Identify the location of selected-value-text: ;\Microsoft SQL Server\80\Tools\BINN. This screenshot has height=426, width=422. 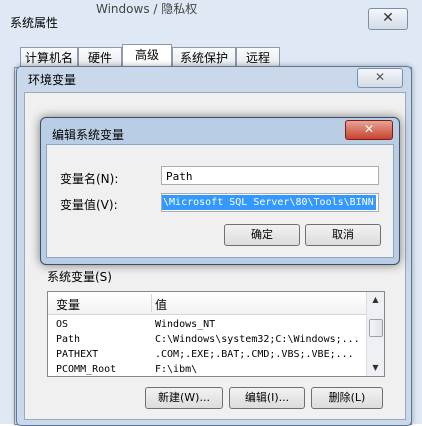
(269, 202).